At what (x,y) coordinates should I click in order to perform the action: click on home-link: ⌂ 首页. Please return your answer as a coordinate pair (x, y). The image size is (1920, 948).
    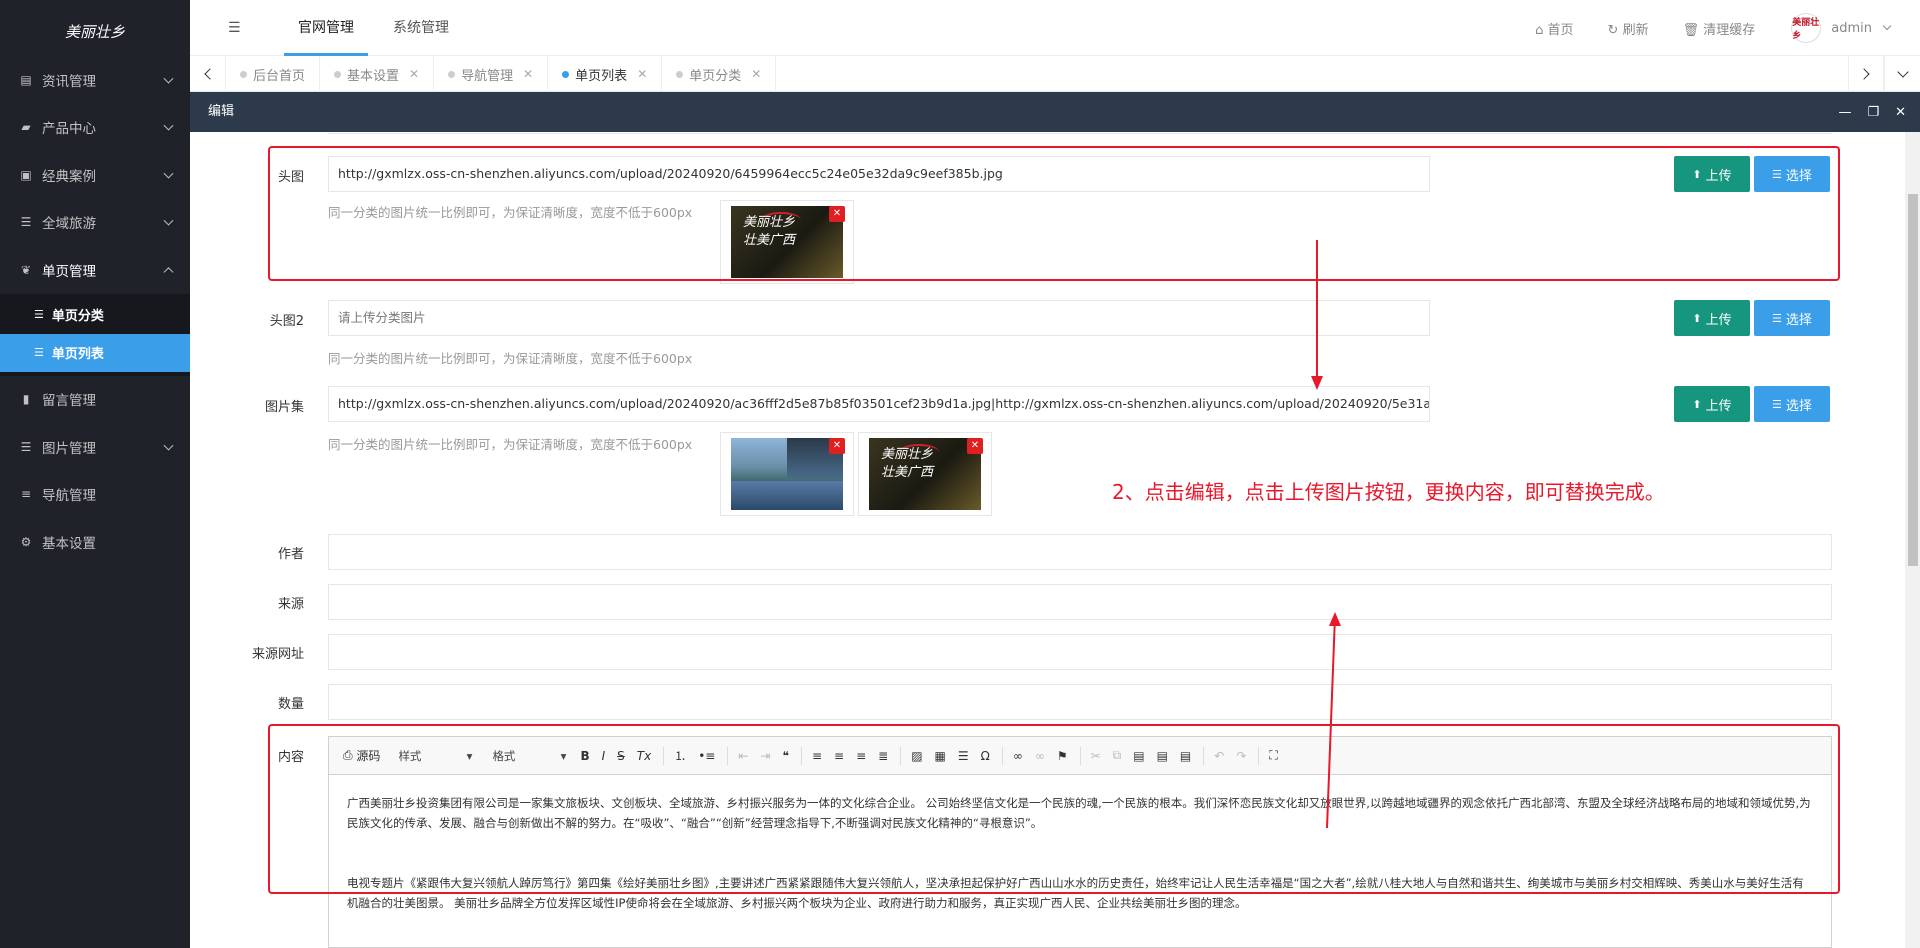
    Looking at the image, I should click on (1554, 28).